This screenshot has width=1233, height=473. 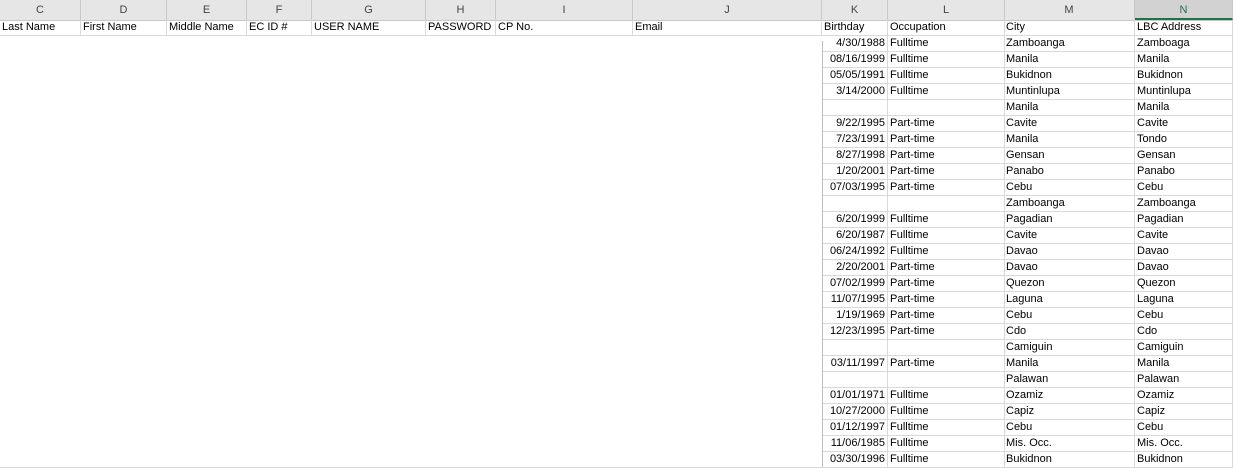 I want to click on cell-city: Zamboanga, so click(x=1069, y=203).